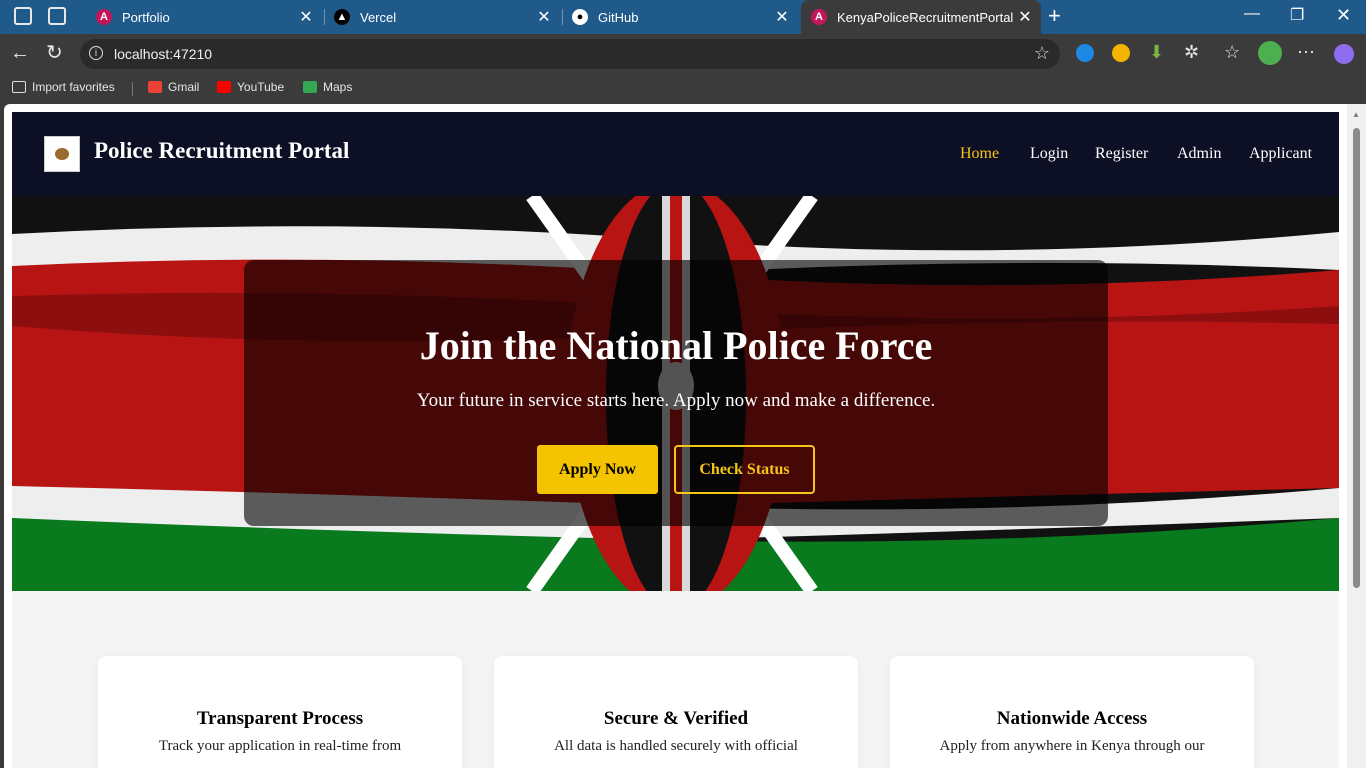 Image resolution: width=1366 pixels, height=768 pixels. I want to click on url-text: localhost:47210, so click(163, 54).